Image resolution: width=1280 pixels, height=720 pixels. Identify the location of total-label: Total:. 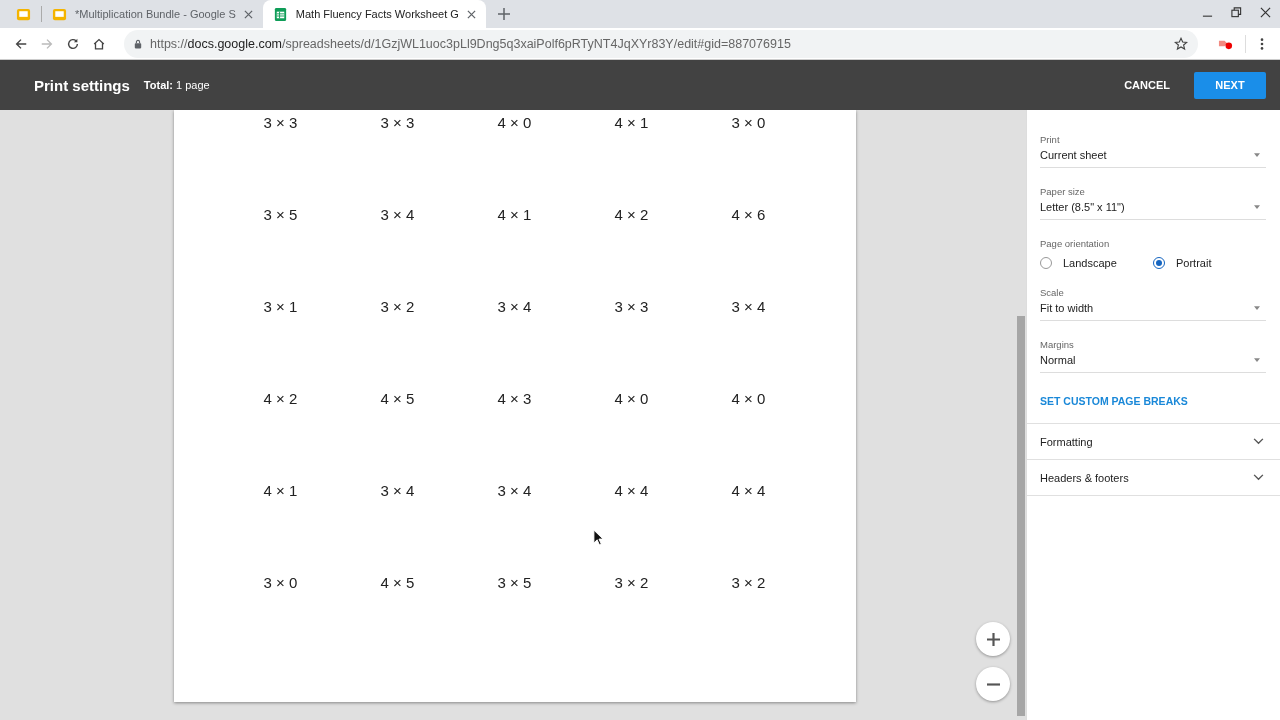
(158, 85).